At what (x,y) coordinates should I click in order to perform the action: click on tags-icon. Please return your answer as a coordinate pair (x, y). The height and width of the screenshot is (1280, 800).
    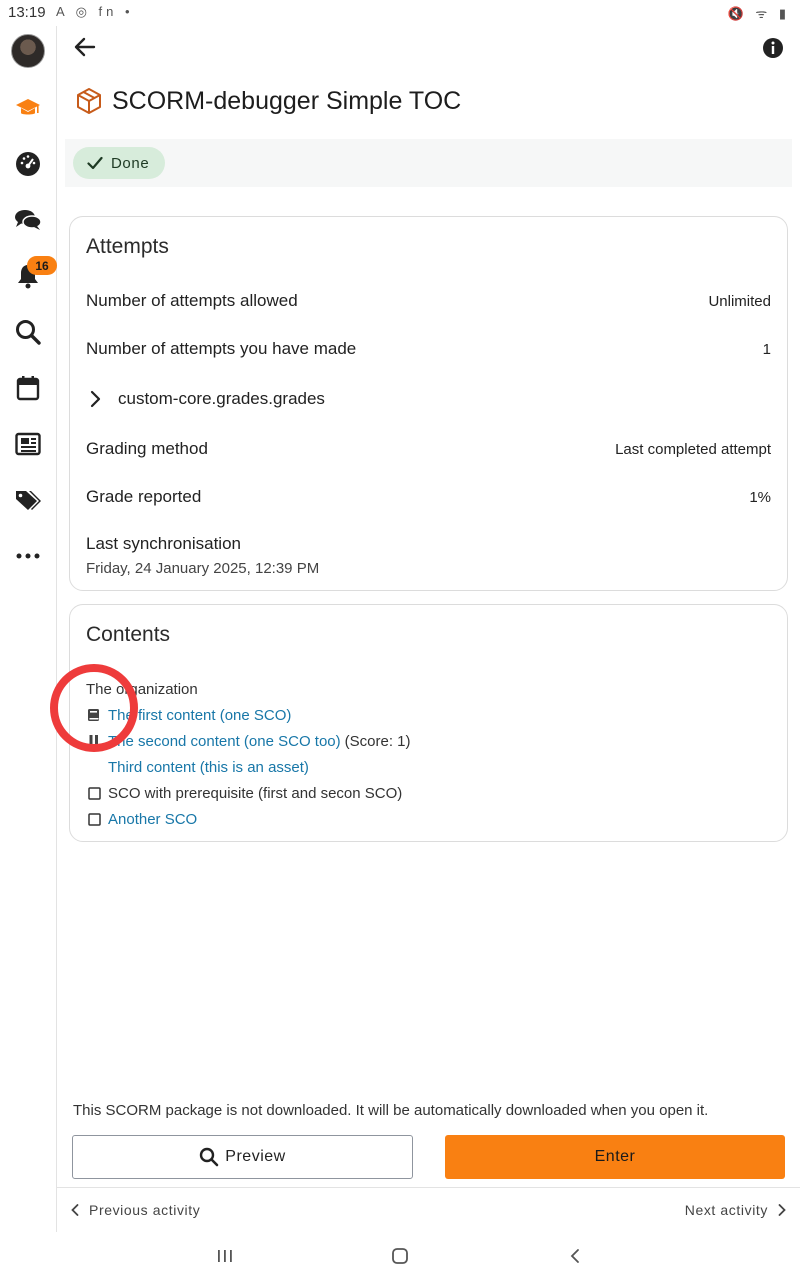
    Looking at the image, I should click on (28, 500).